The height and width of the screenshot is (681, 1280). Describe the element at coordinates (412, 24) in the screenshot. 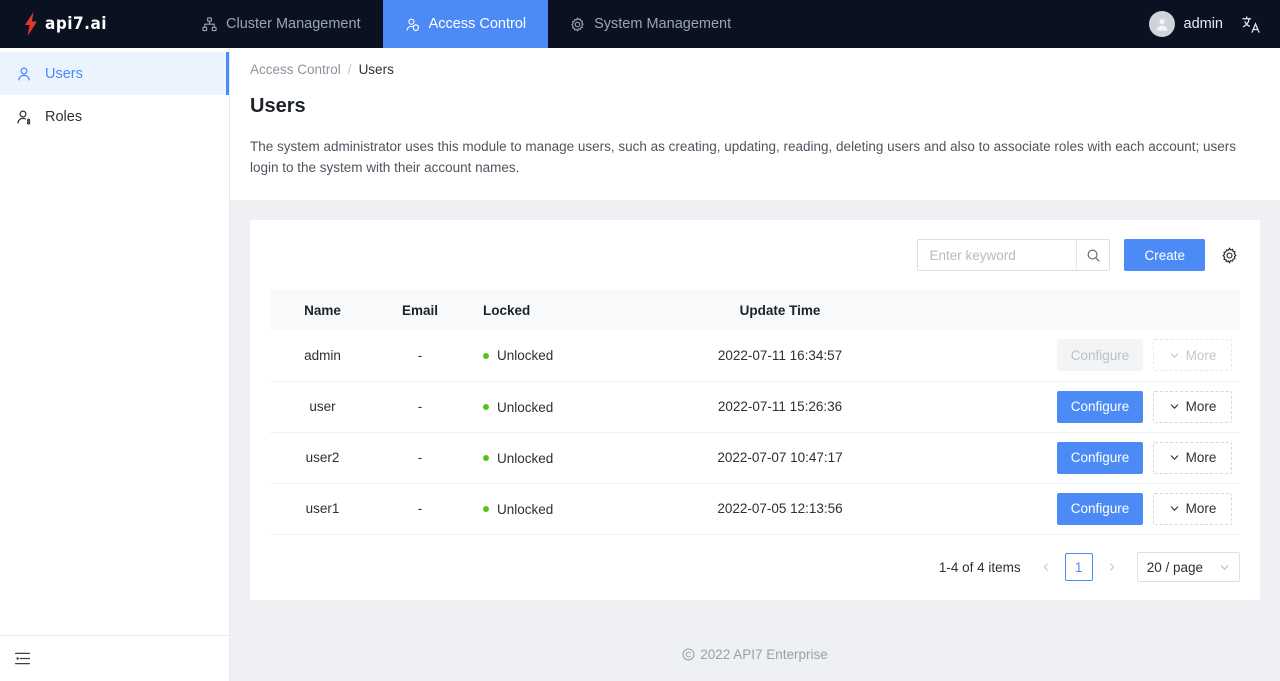

I see `user-shield-icon` at that location.